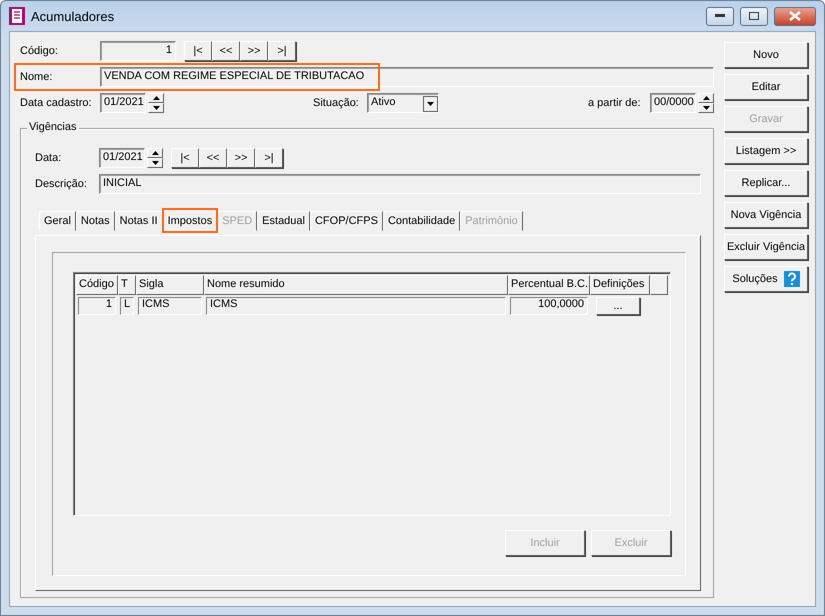 The width and height of the screenshot is (825, 616). Describe the element at coordinates (403, 103) in the screenshot. I see `status-select: Ativo` at that location.